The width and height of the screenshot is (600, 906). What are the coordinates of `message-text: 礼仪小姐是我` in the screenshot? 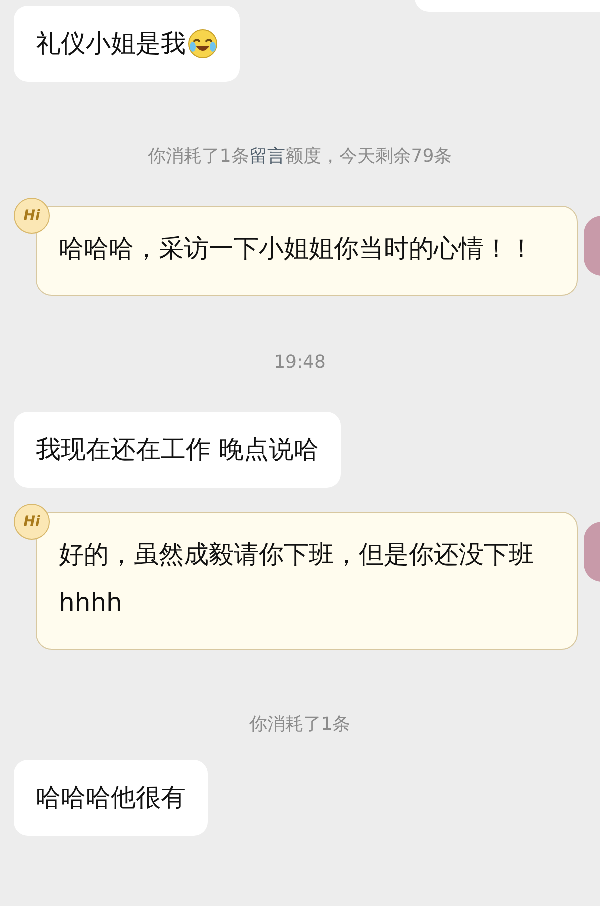 It's located at (111, 44).